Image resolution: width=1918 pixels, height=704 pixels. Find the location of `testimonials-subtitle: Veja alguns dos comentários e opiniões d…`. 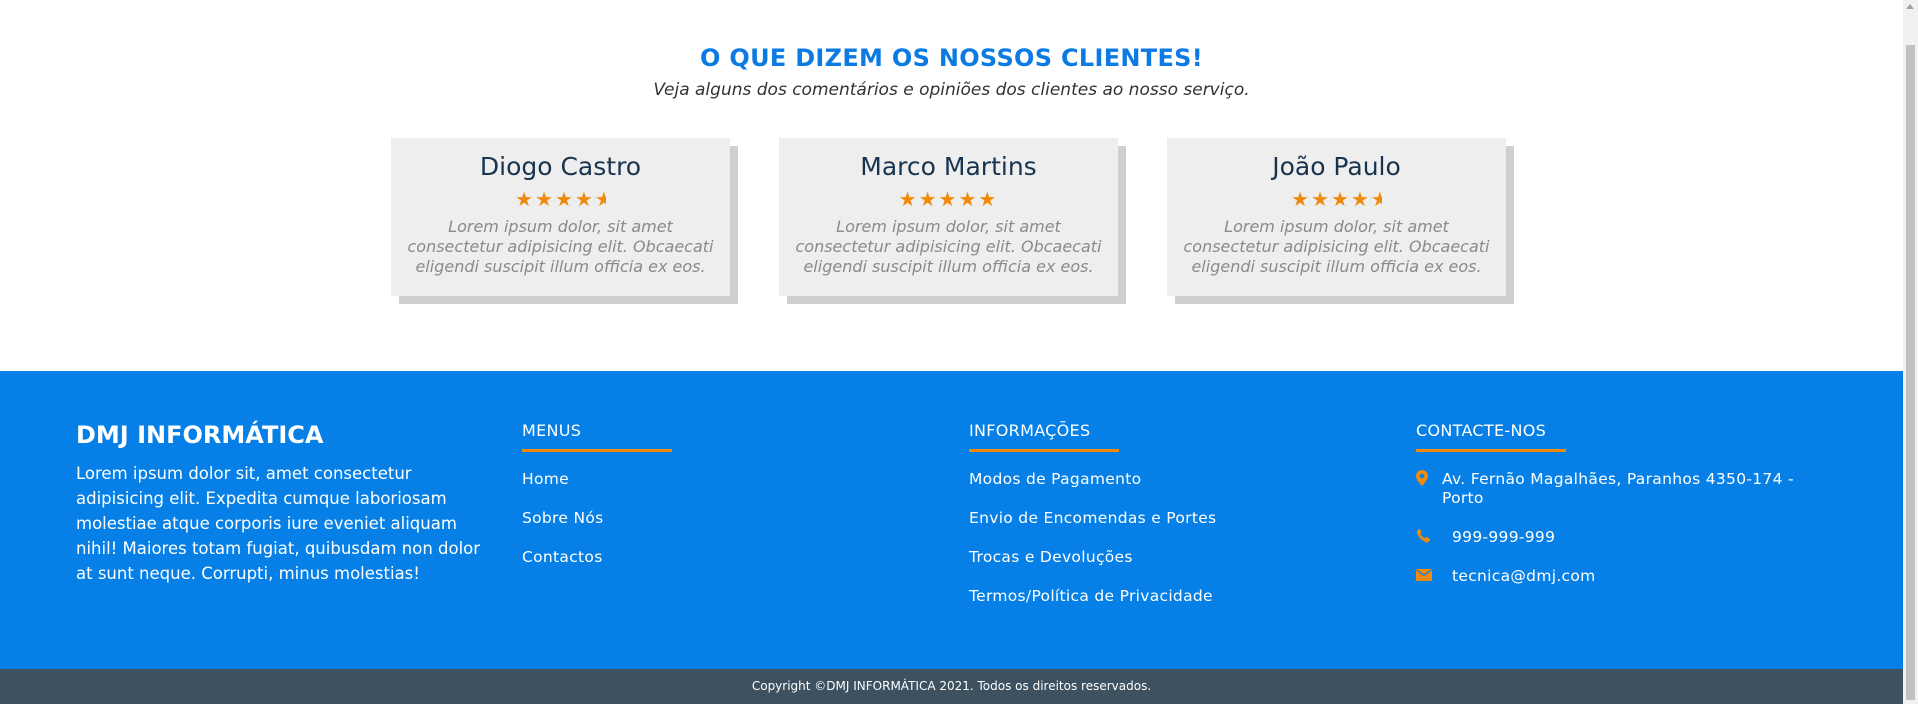

testimonials-subtitle: Veja alguns dos comentários e opiniões d… is located at coordinates (951, 90).